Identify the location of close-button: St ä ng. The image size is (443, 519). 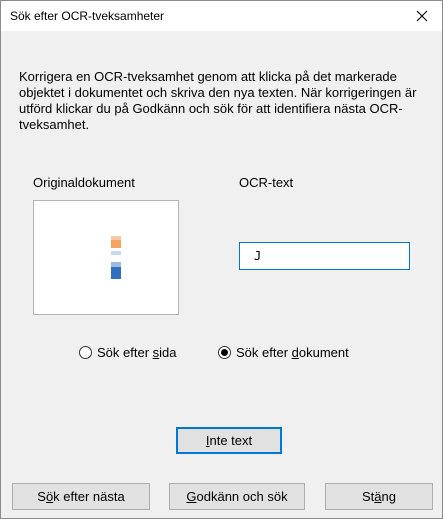
(379, 496).